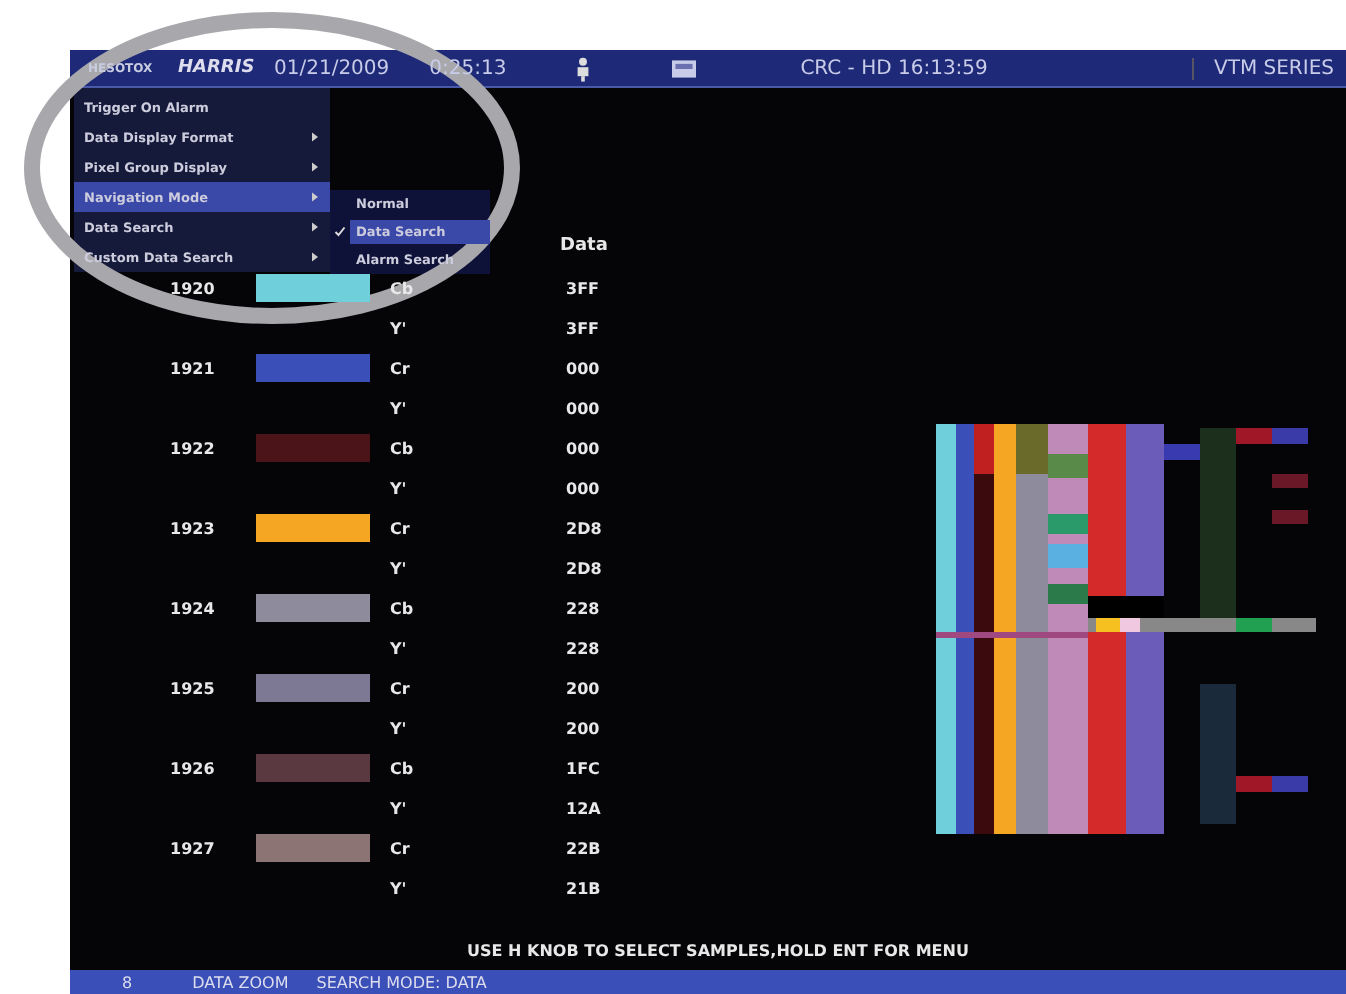 The height and width of the screenshot is (994, 1346). What do you see at coordinates (240, 982) in the screenshot?
I see `zoom-status: DATA ZOOM` at bounding box center [240, 982].